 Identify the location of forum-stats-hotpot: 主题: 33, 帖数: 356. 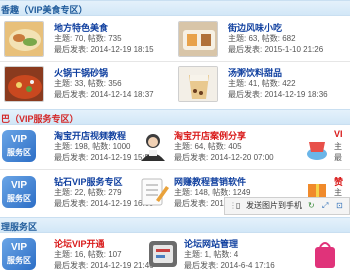
(88, 83).